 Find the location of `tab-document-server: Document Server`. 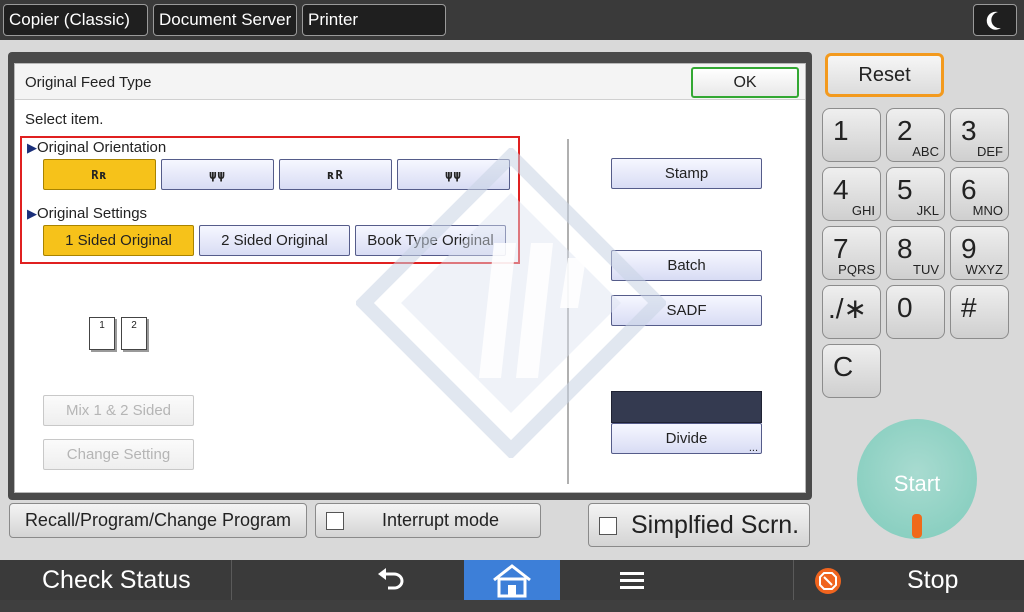

tab-document-server: Document Server is located at coordinates (225, 20).